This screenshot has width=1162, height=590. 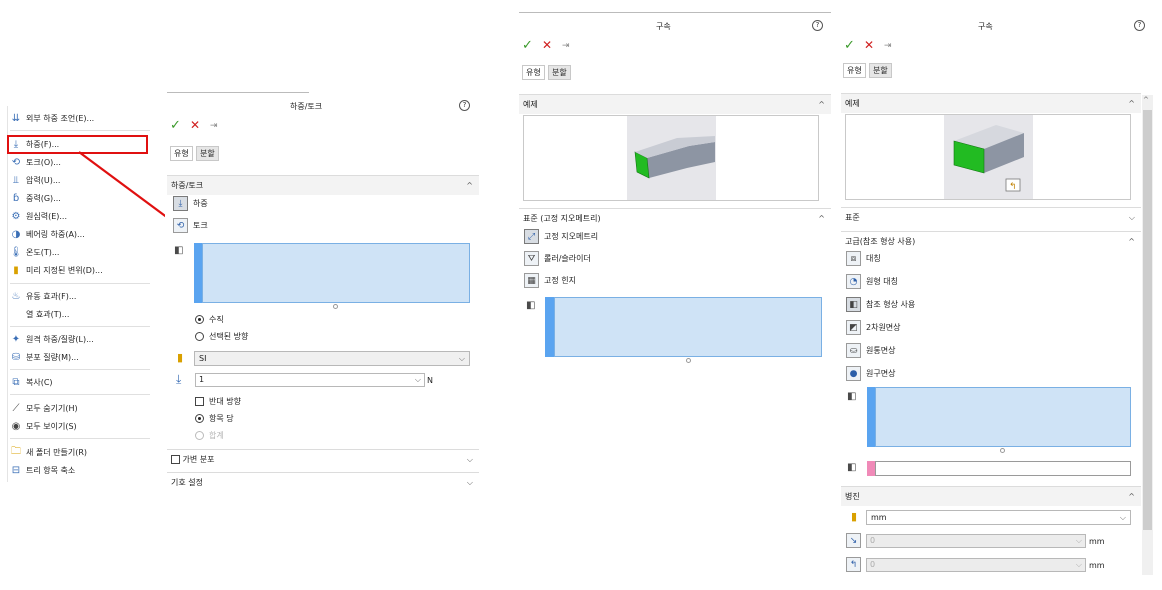 I want to click on scrollbar-thumb, so click(x=1147, y=320).